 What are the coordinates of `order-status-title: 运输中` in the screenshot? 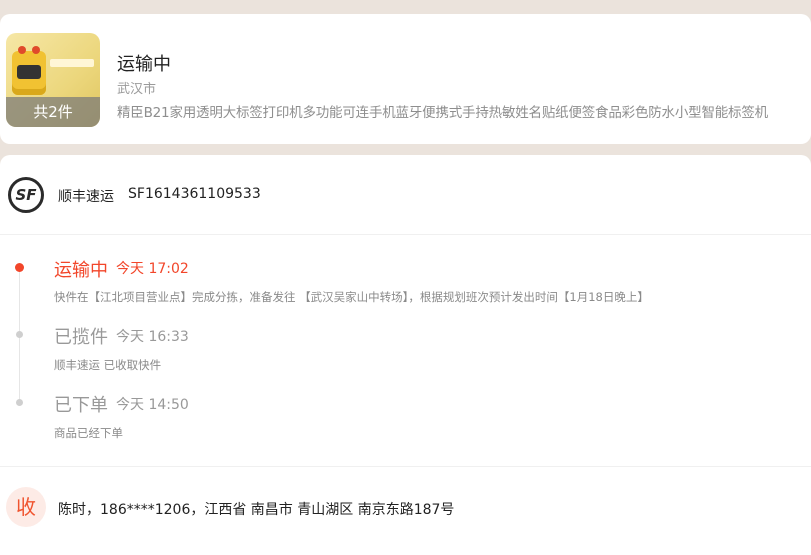 It's located at (144, 64).